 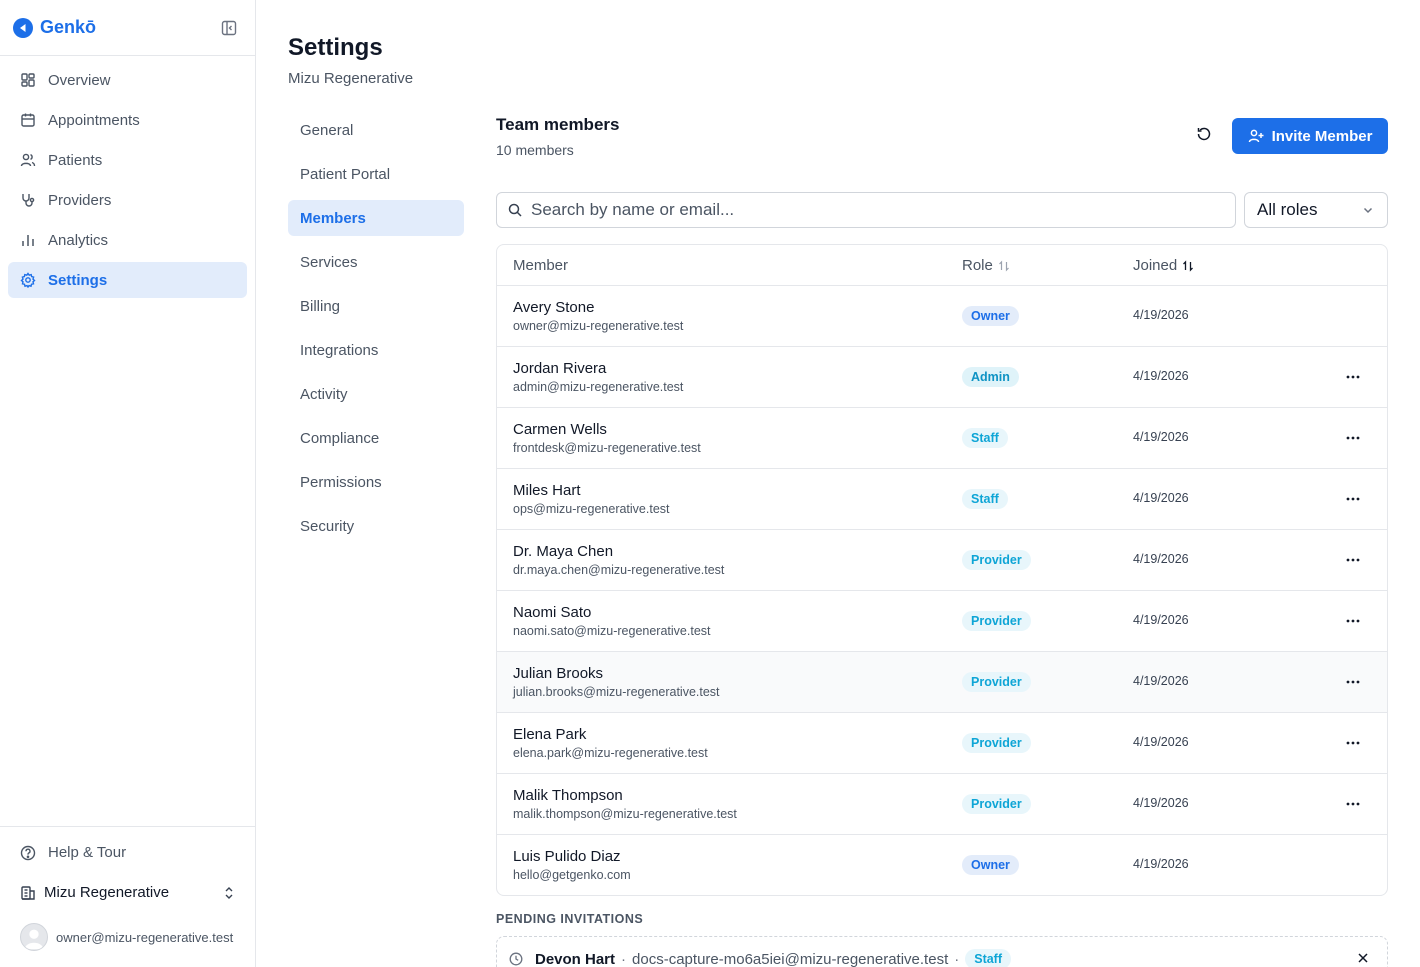 What do you see at coordinates (1287, 209) in the screenshot?
I see `role-filter-value: All roles` at bounding box center [1287, 209].